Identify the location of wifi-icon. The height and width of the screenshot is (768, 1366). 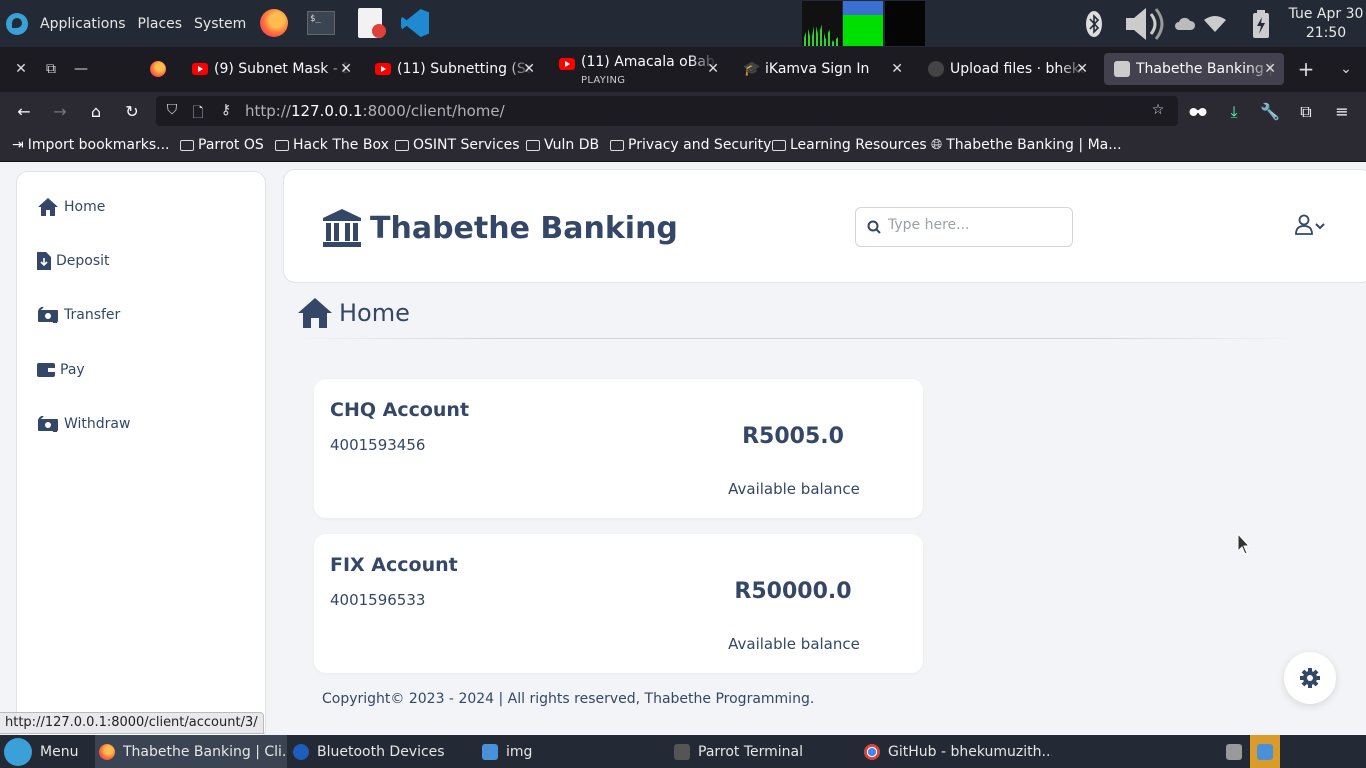
(1215, 23).